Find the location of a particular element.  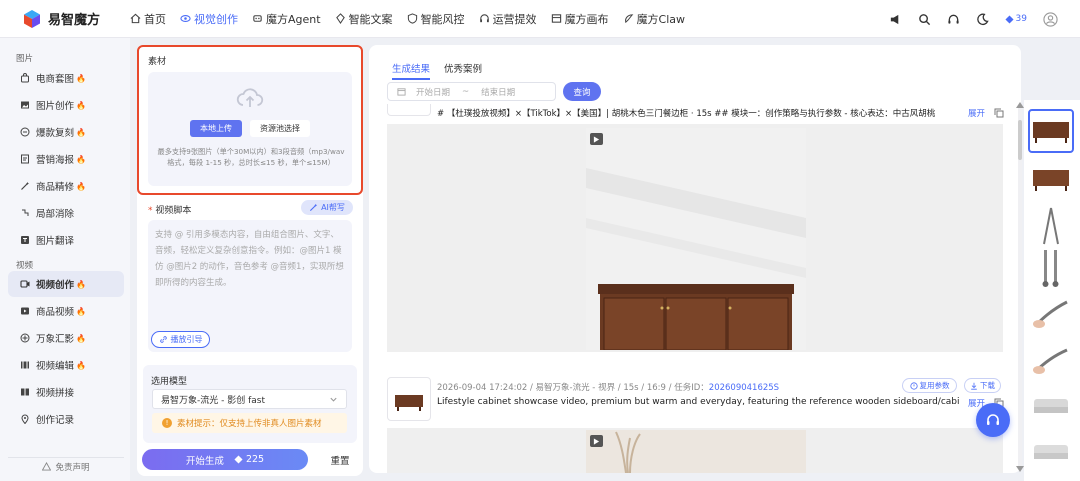

wand-icon is located at coordinates (25, 186).